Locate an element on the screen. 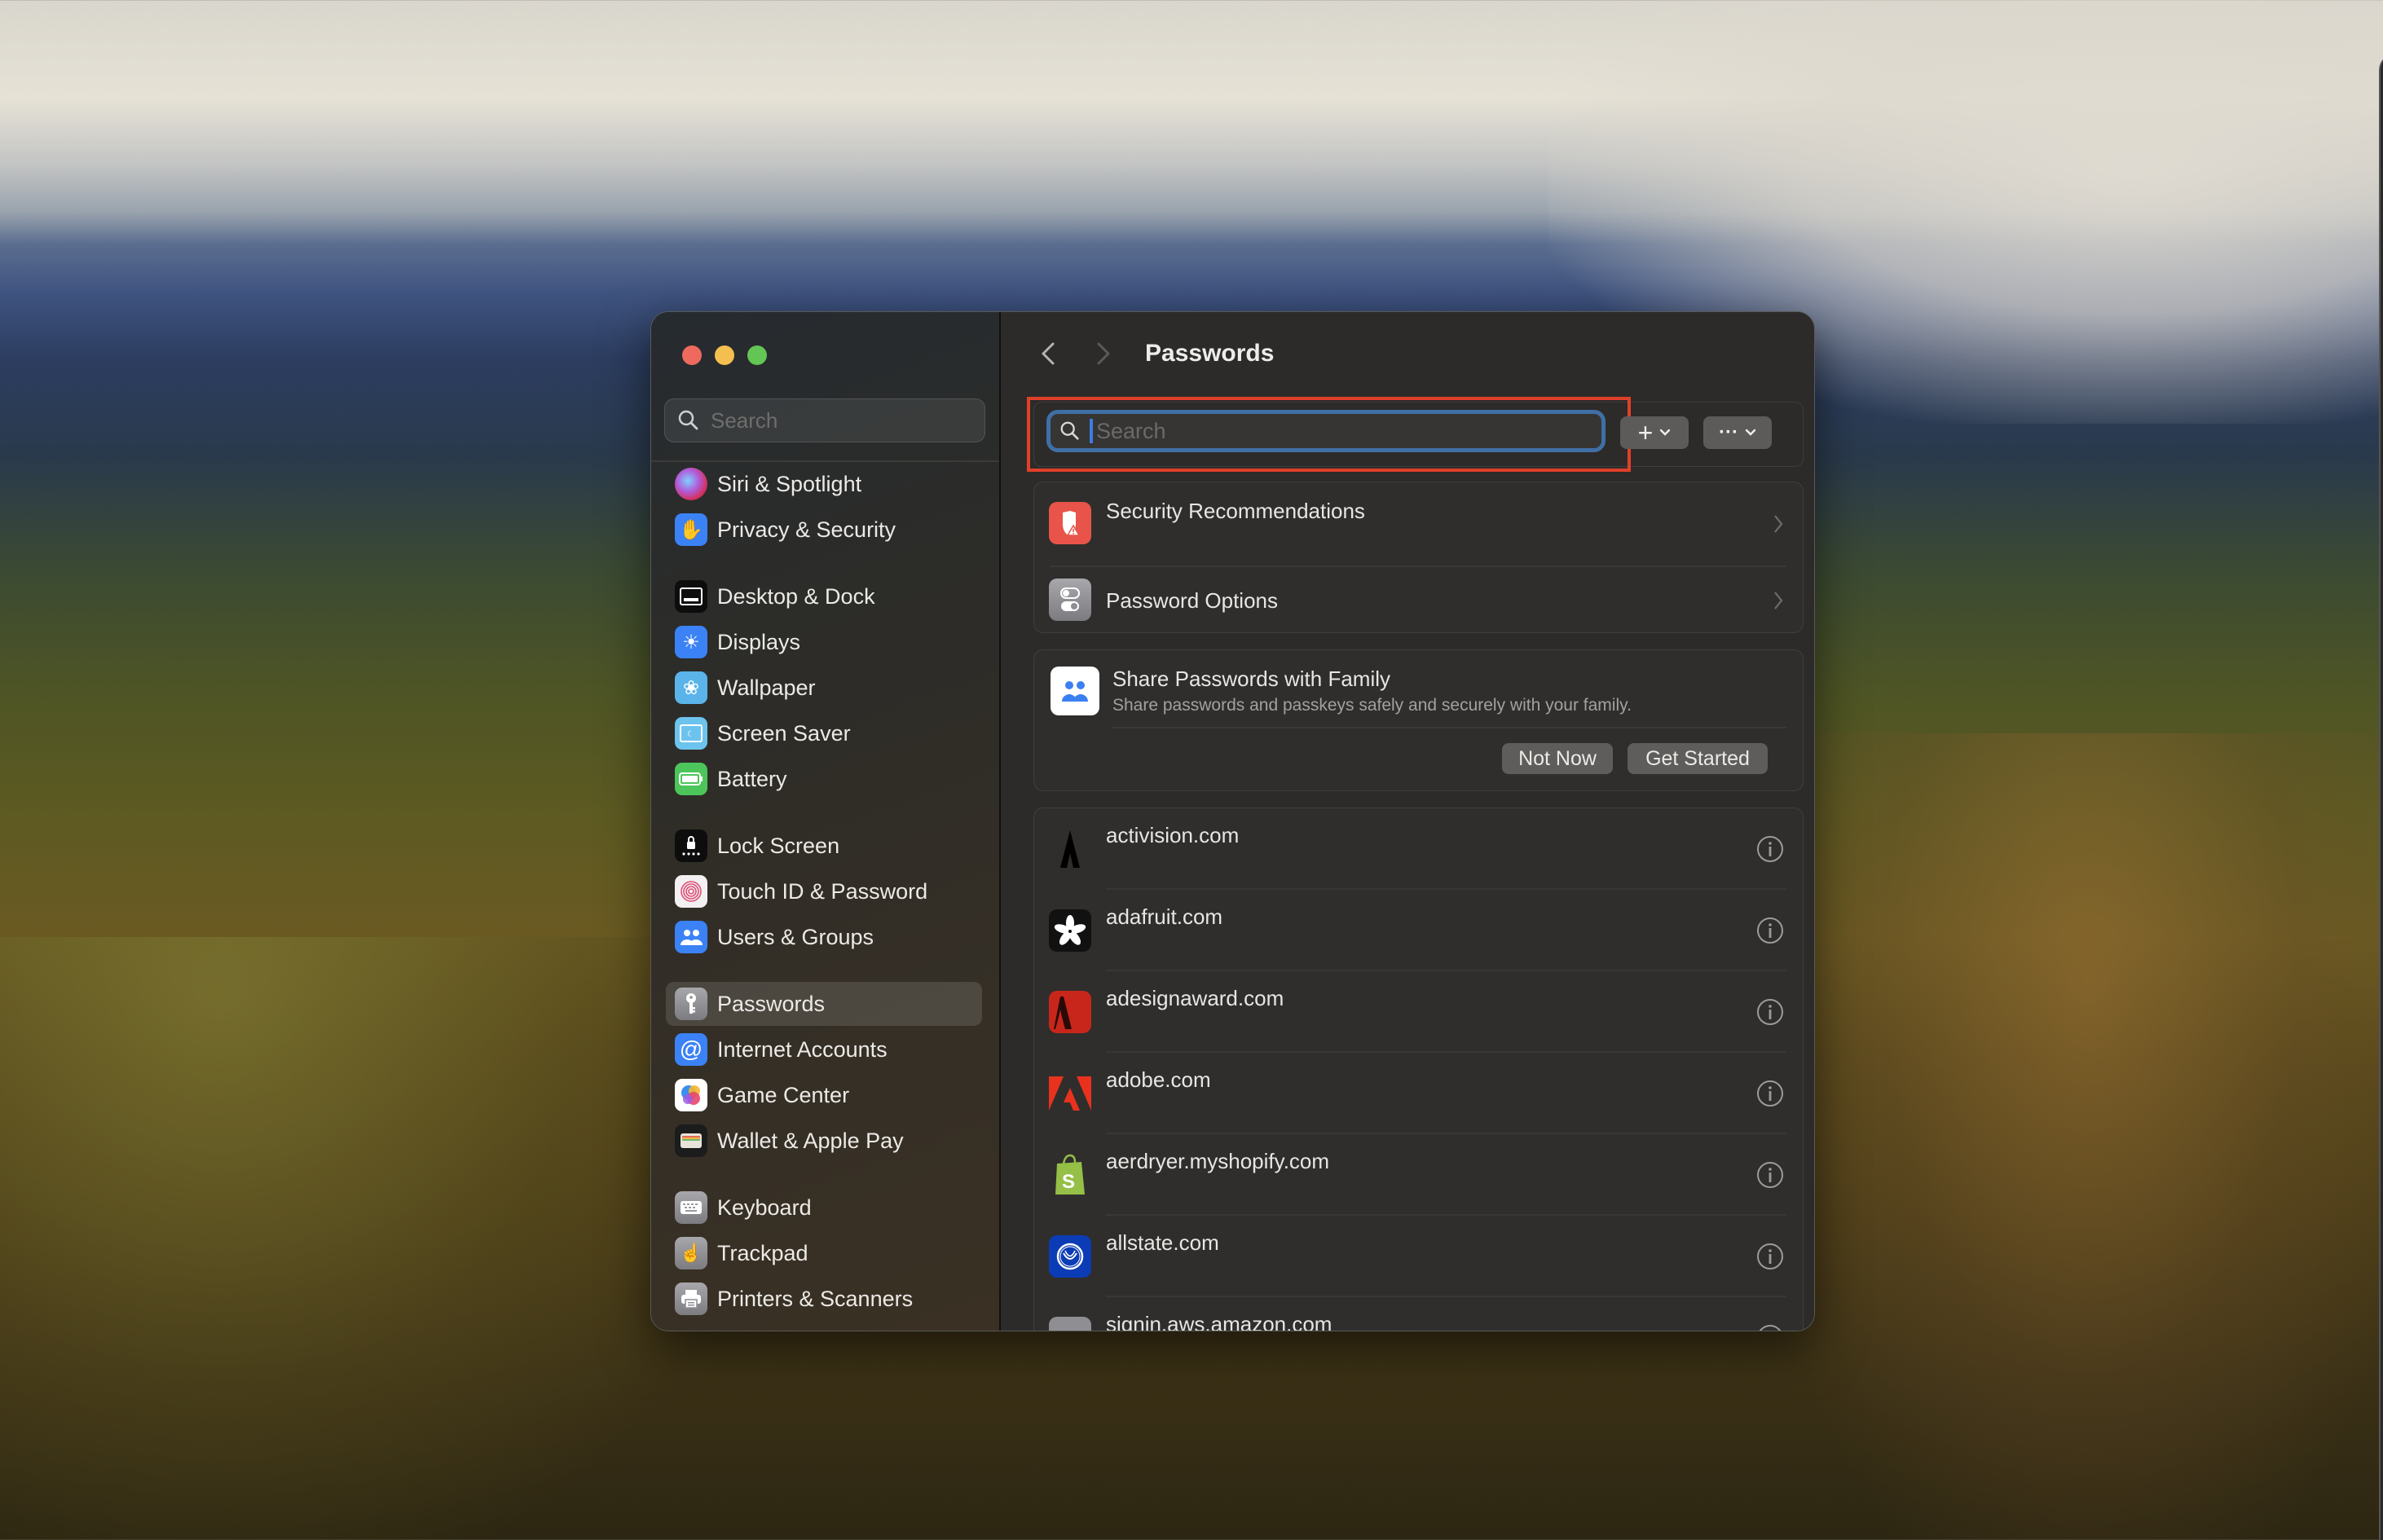 This screenshot has width=2383, height=1540. sidebar-item-siri-spotlight: Siri & Spotlight is located at coordinates (824, 484).